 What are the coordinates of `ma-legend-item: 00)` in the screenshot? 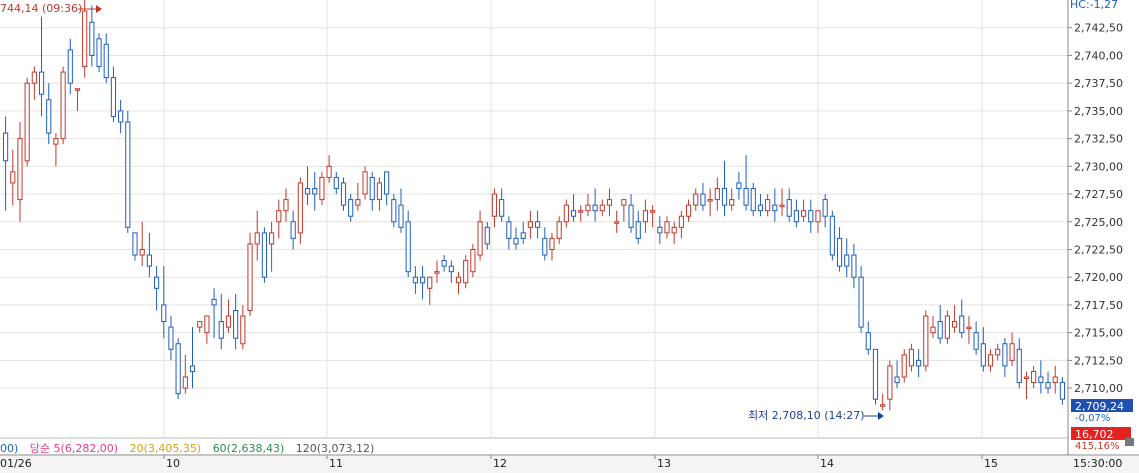 It's located at (9, 448).